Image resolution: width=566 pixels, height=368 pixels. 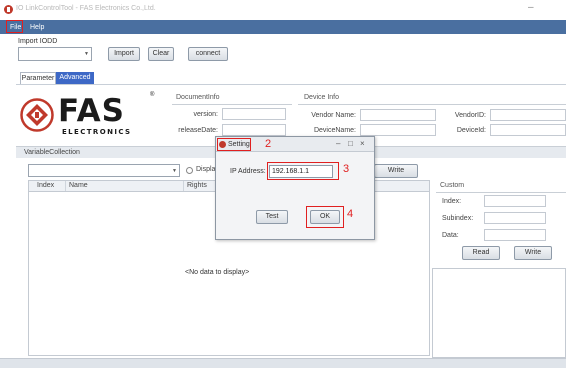 What do you see at coordinates (37, 115) in the screenshot?
I see `fas-emblem-icon` at bounding box center [37, 115].